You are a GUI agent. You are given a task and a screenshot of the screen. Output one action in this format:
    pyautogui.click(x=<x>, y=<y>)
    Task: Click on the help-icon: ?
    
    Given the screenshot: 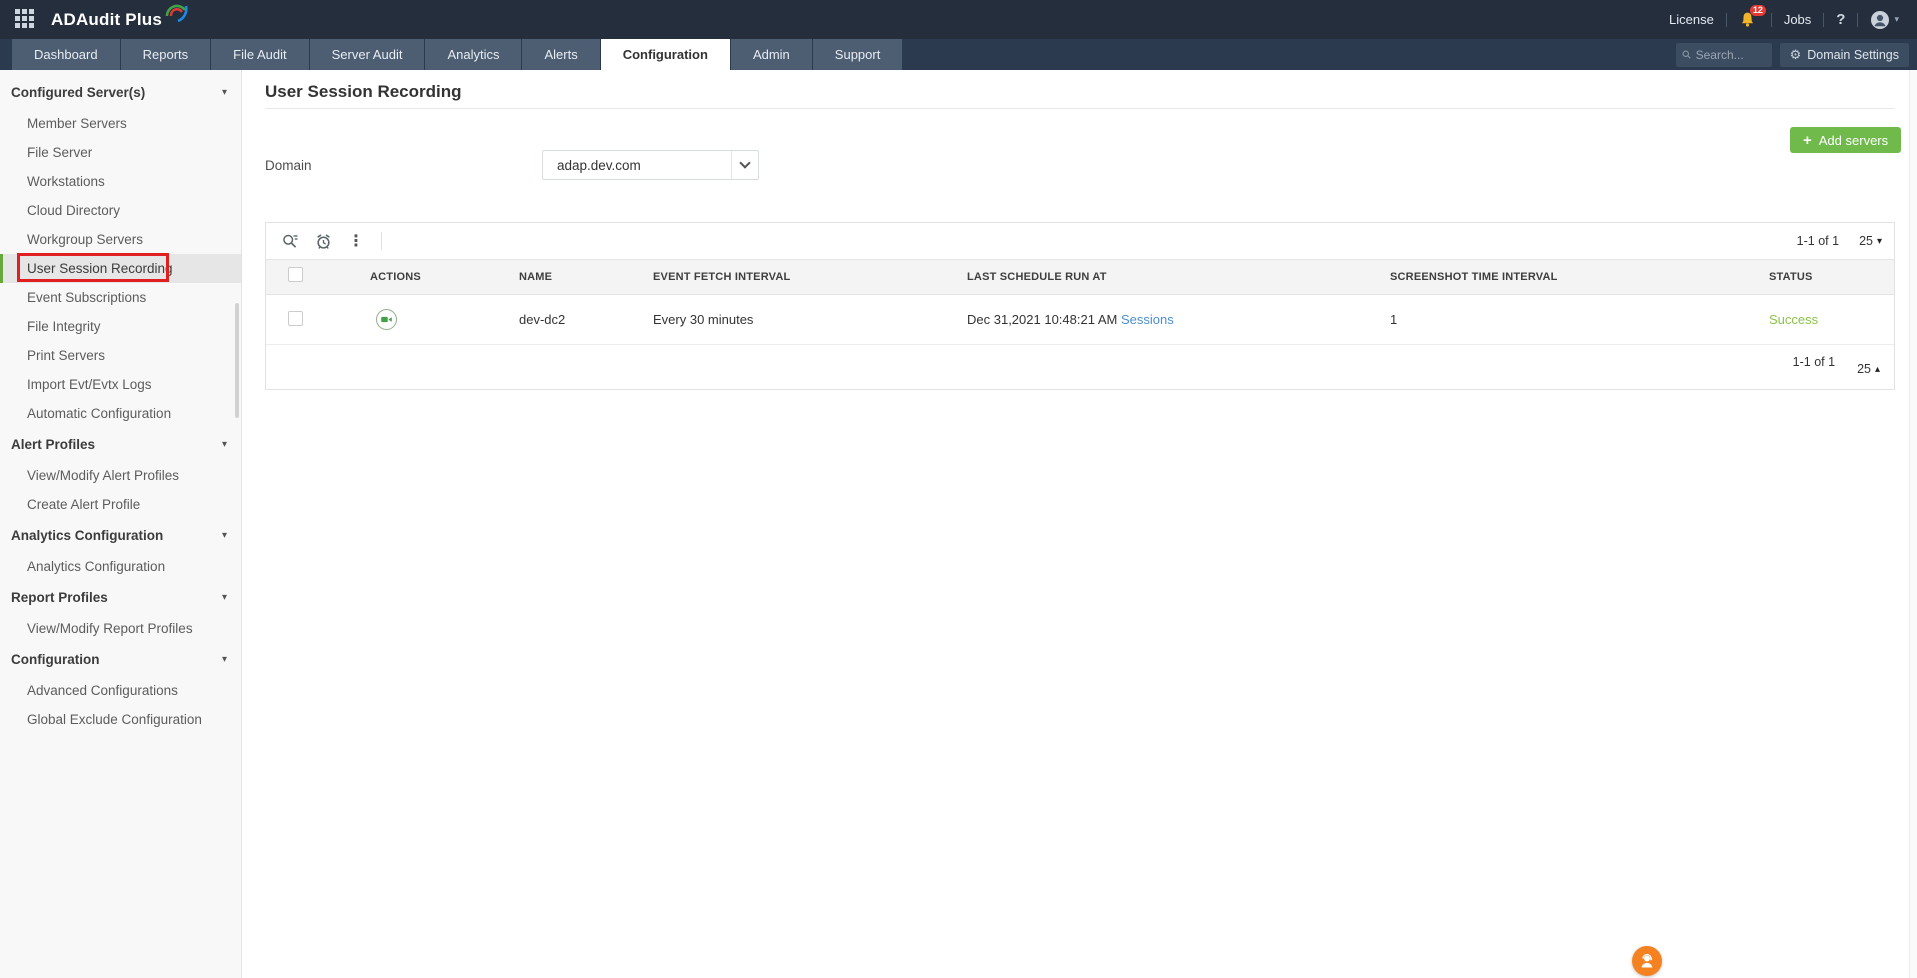 What is the action you would take?
    pyautogui.click(x=1840, y=19)
    